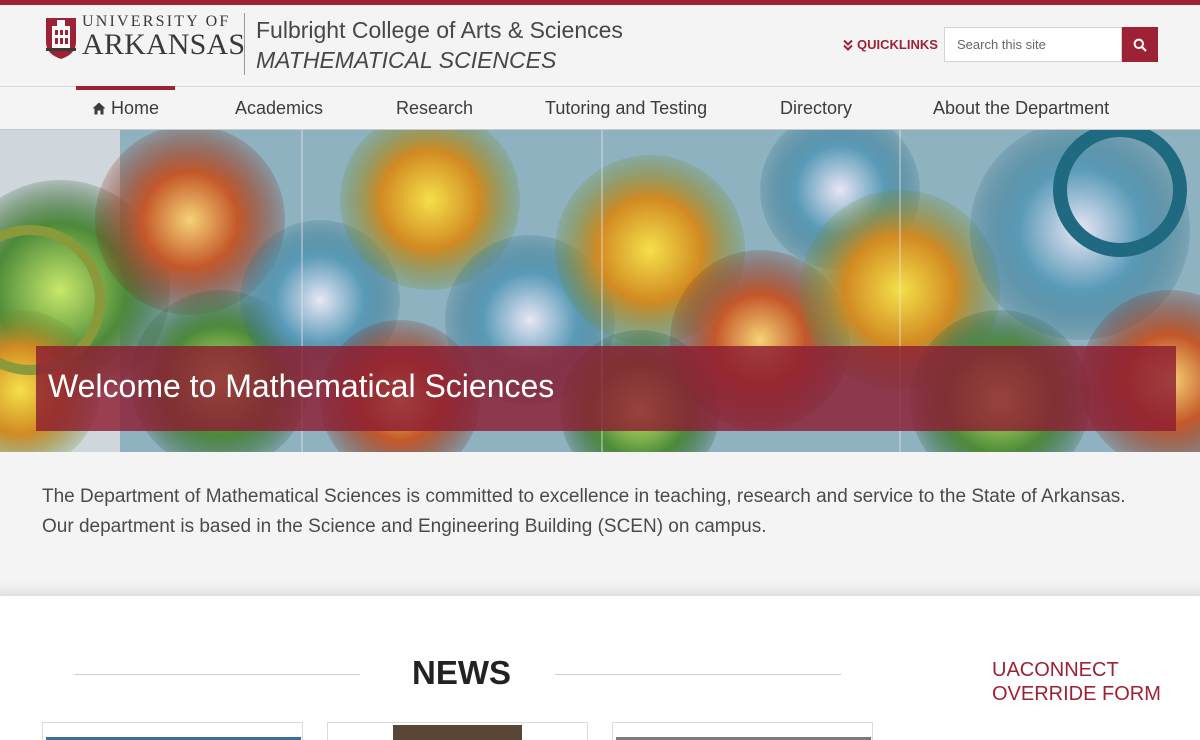 The width and height of the screenshot is (1200, 740). I want to click on site-search, so click(1051, 44).